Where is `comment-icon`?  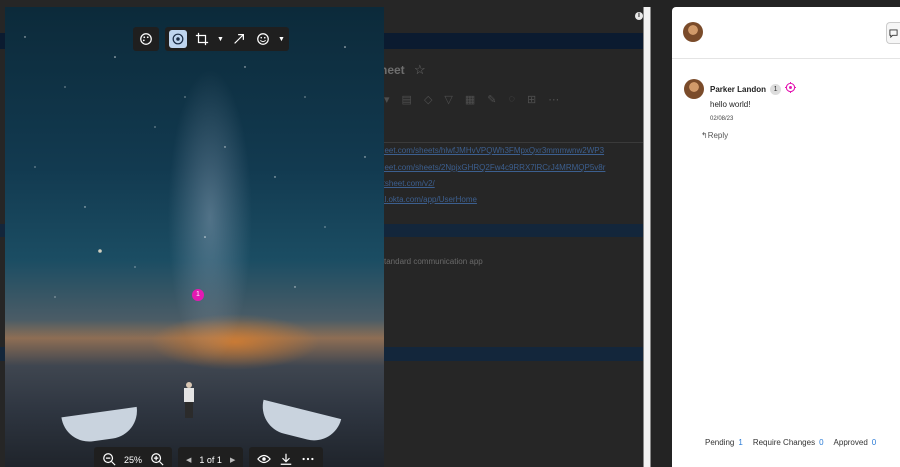 comment-icon is located at coordinates (893, 33).